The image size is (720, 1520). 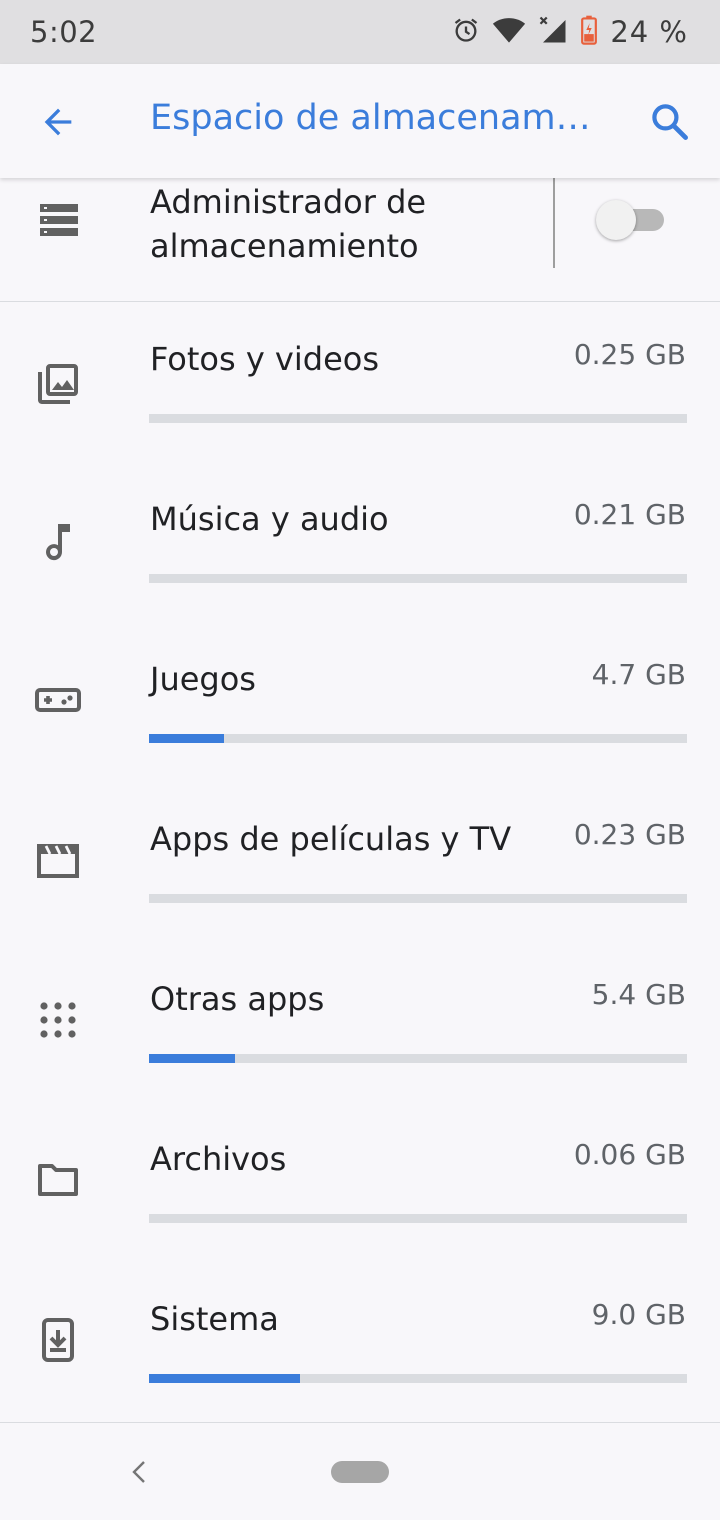 I want to click on system-update-icon, so click(x=58, y=1340).